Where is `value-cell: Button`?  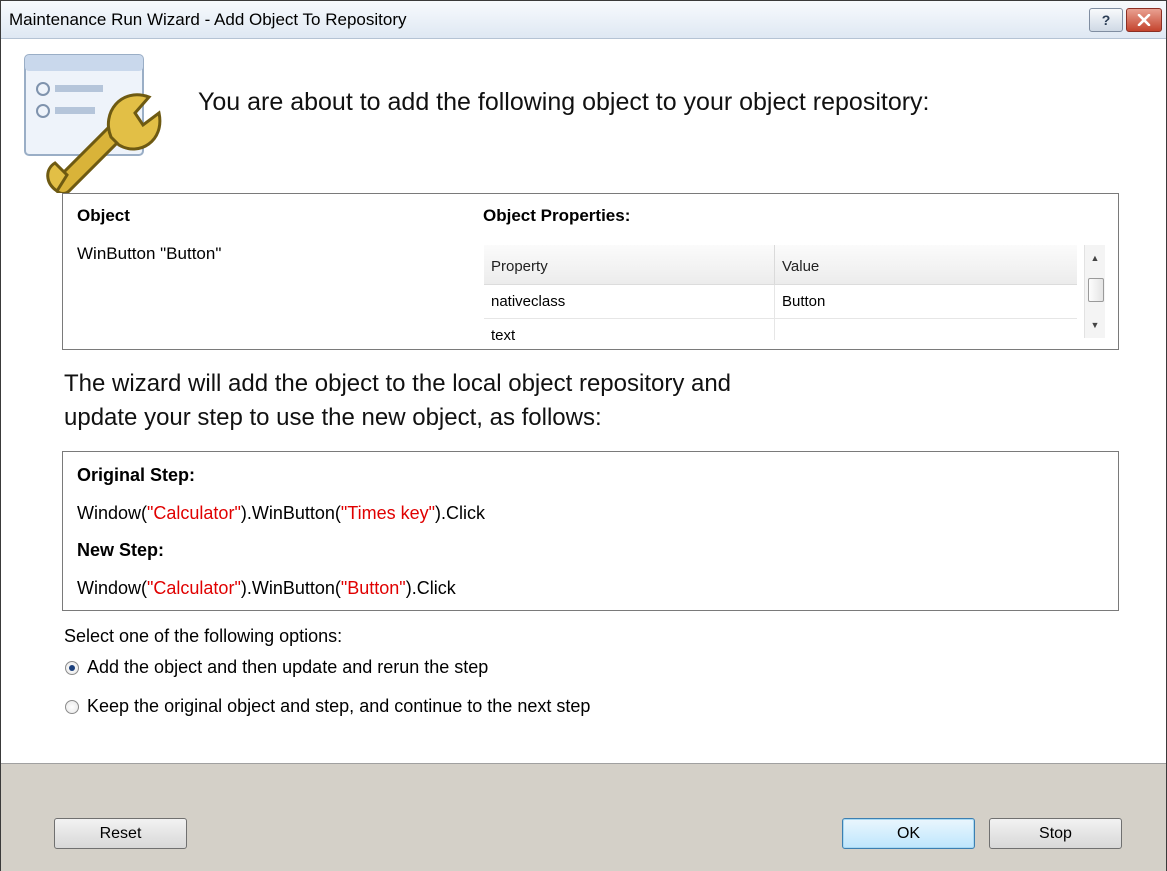
value-cell: Button is located at coordinates (804, 301).